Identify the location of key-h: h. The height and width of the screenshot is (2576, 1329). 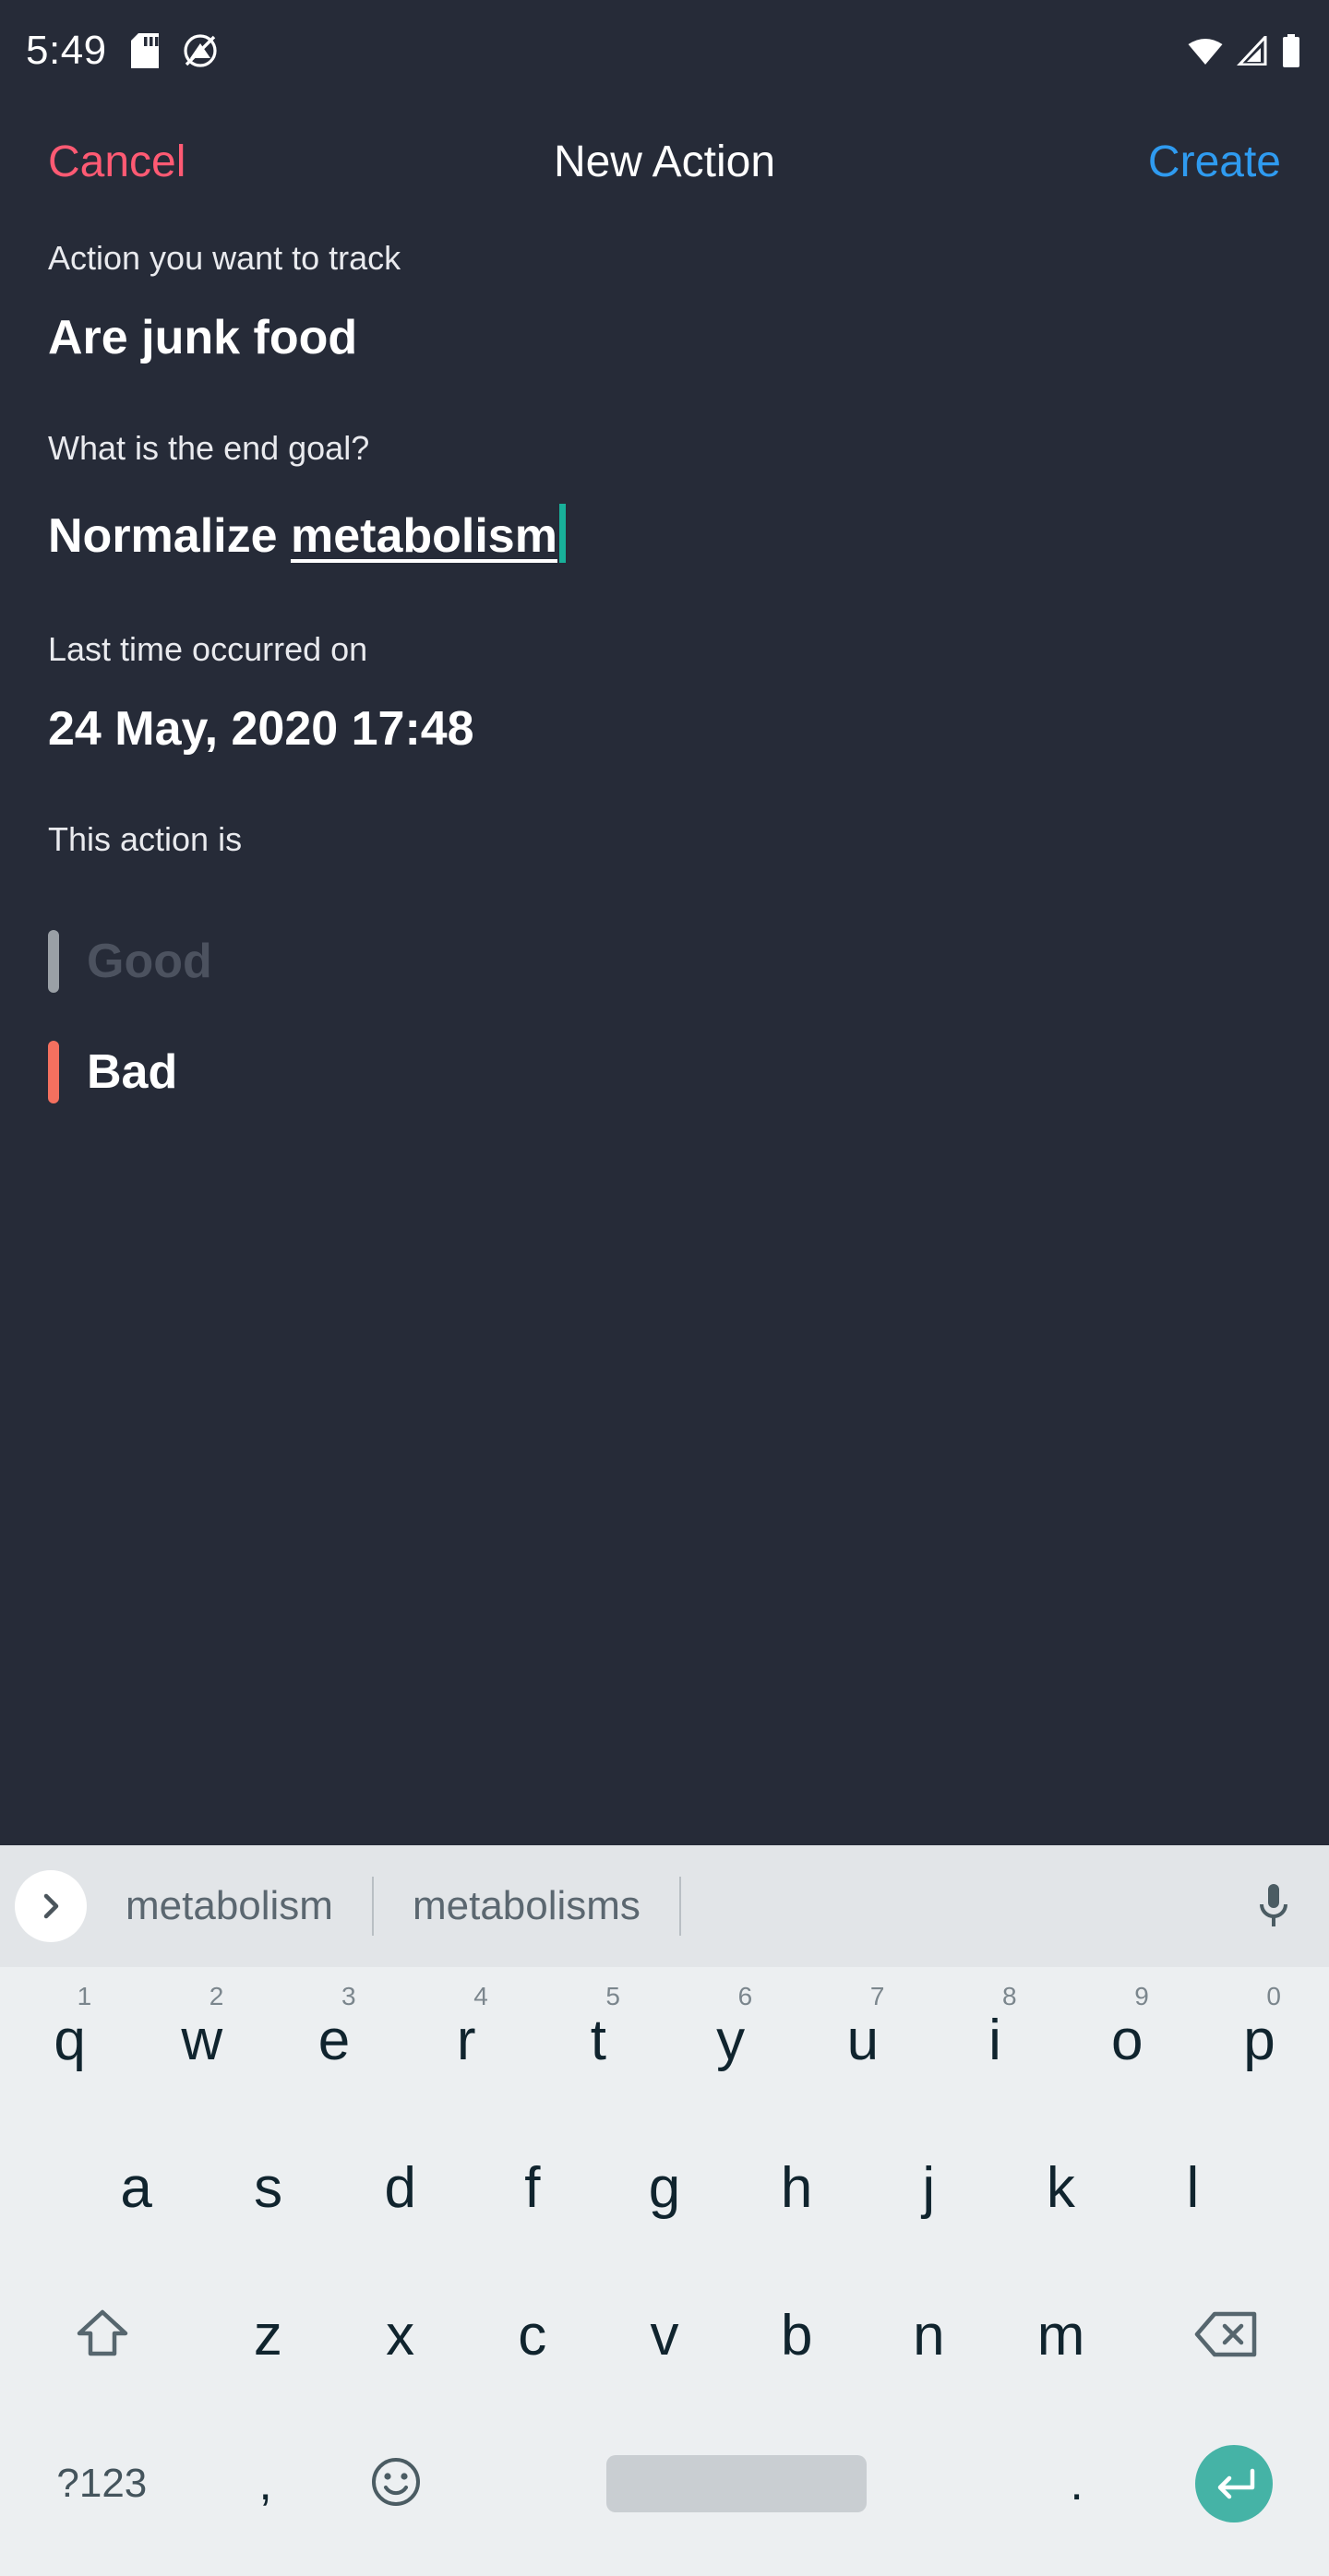
(797, 2188).